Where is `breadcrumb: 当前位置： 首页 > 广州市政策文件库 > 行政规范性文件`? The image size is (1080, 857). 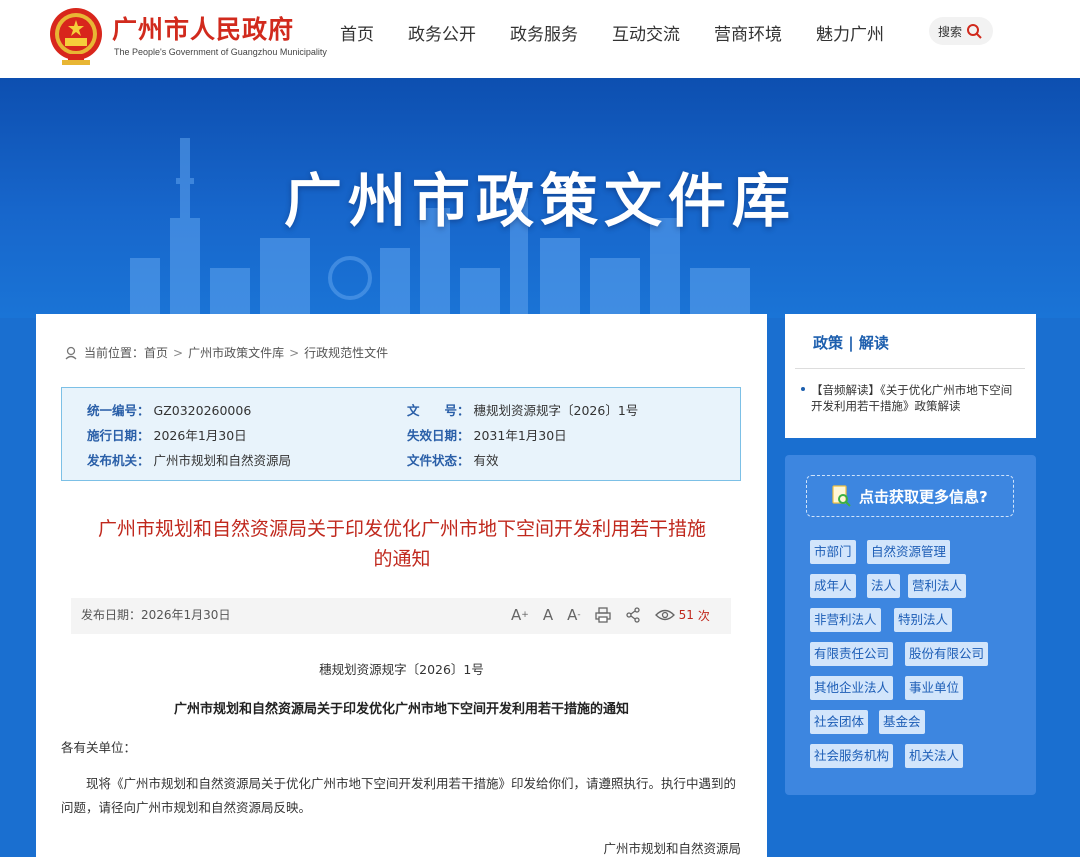
breadcrumb: 当前位置： 首页 > 广州市政策文件库 > 行政规范性文件 is located at coordinates (226, 352).